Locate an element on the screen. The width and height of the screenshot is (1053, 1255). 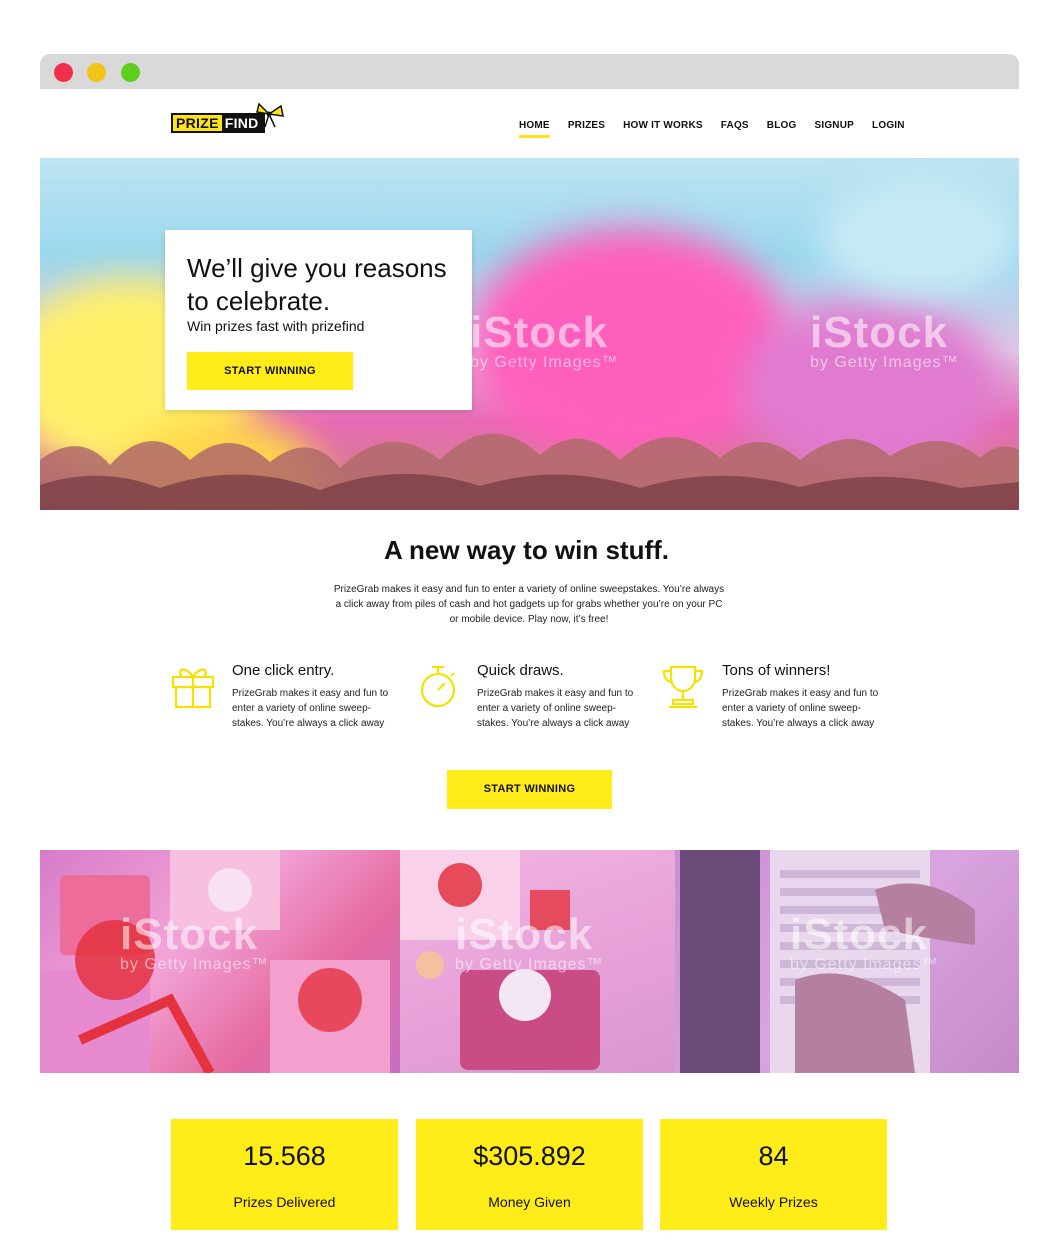
gift-icon is located at coordinates (193, 688).